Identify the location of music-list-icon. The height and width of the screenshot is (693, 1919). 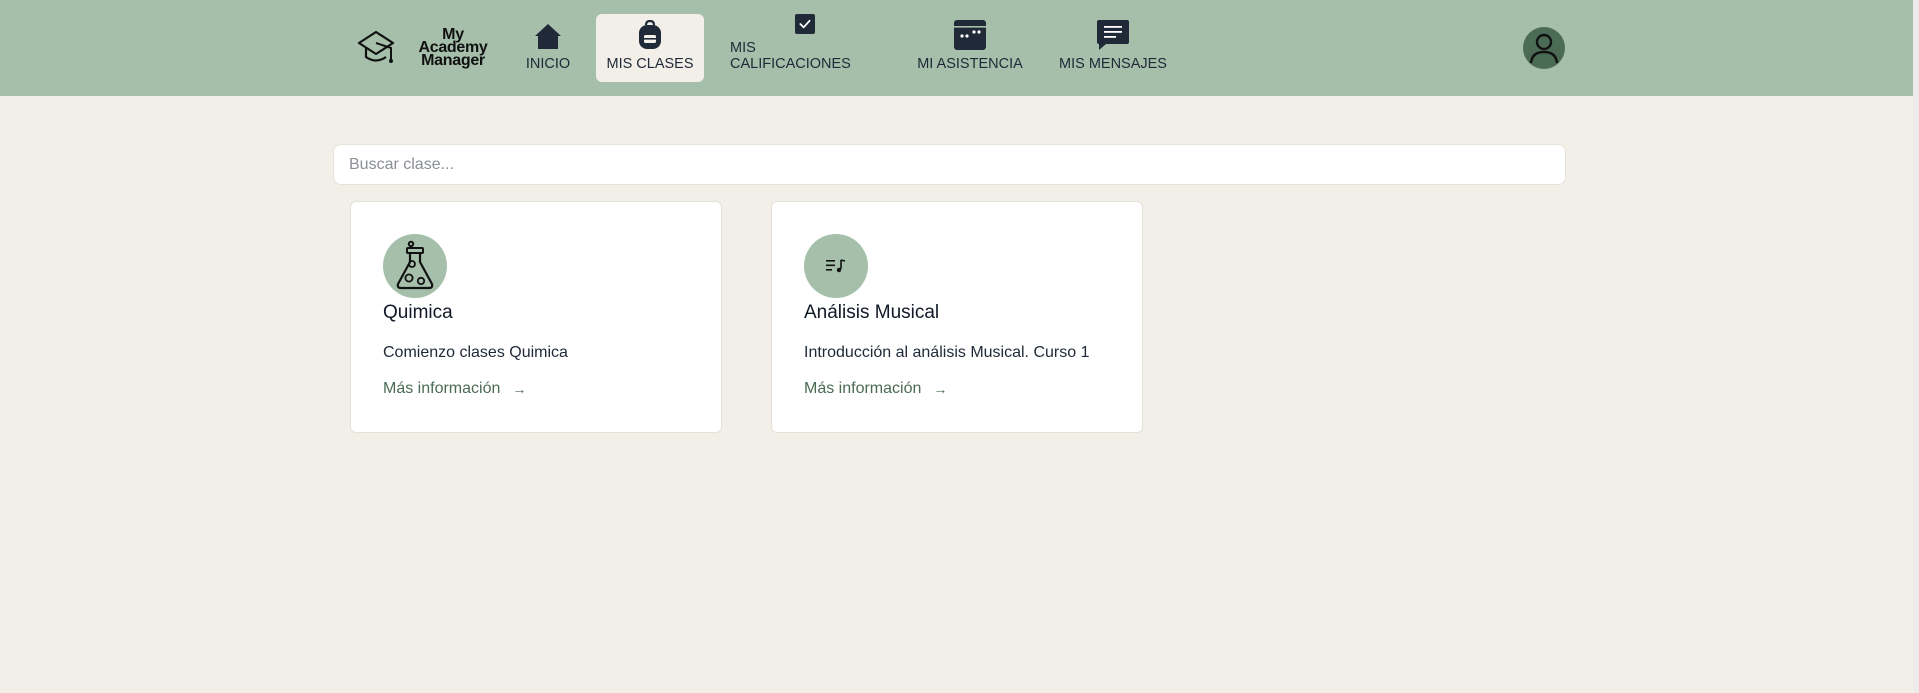
(836, 266).